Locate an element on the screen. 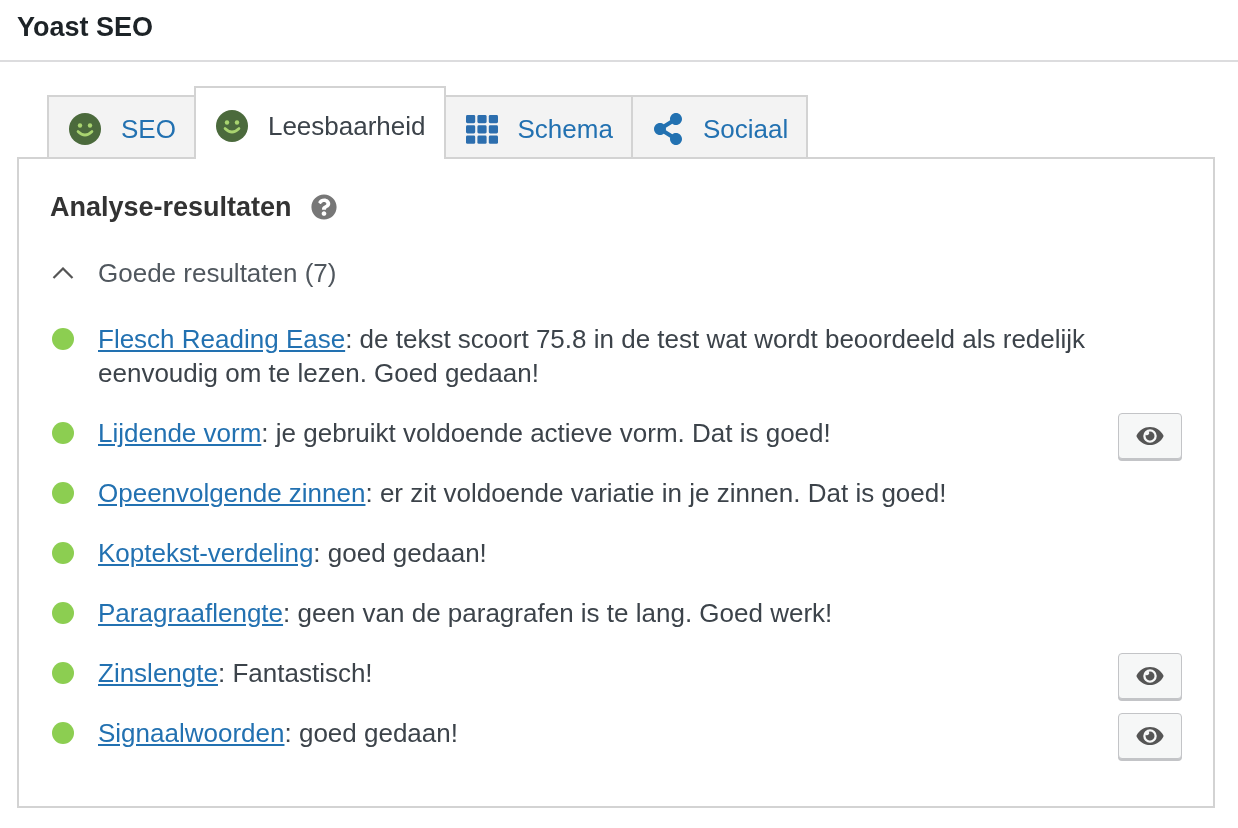 The width and height of the screenshot is (1238, 828). section-title: Analyse-resultaten is located at coordinates (171, 207).